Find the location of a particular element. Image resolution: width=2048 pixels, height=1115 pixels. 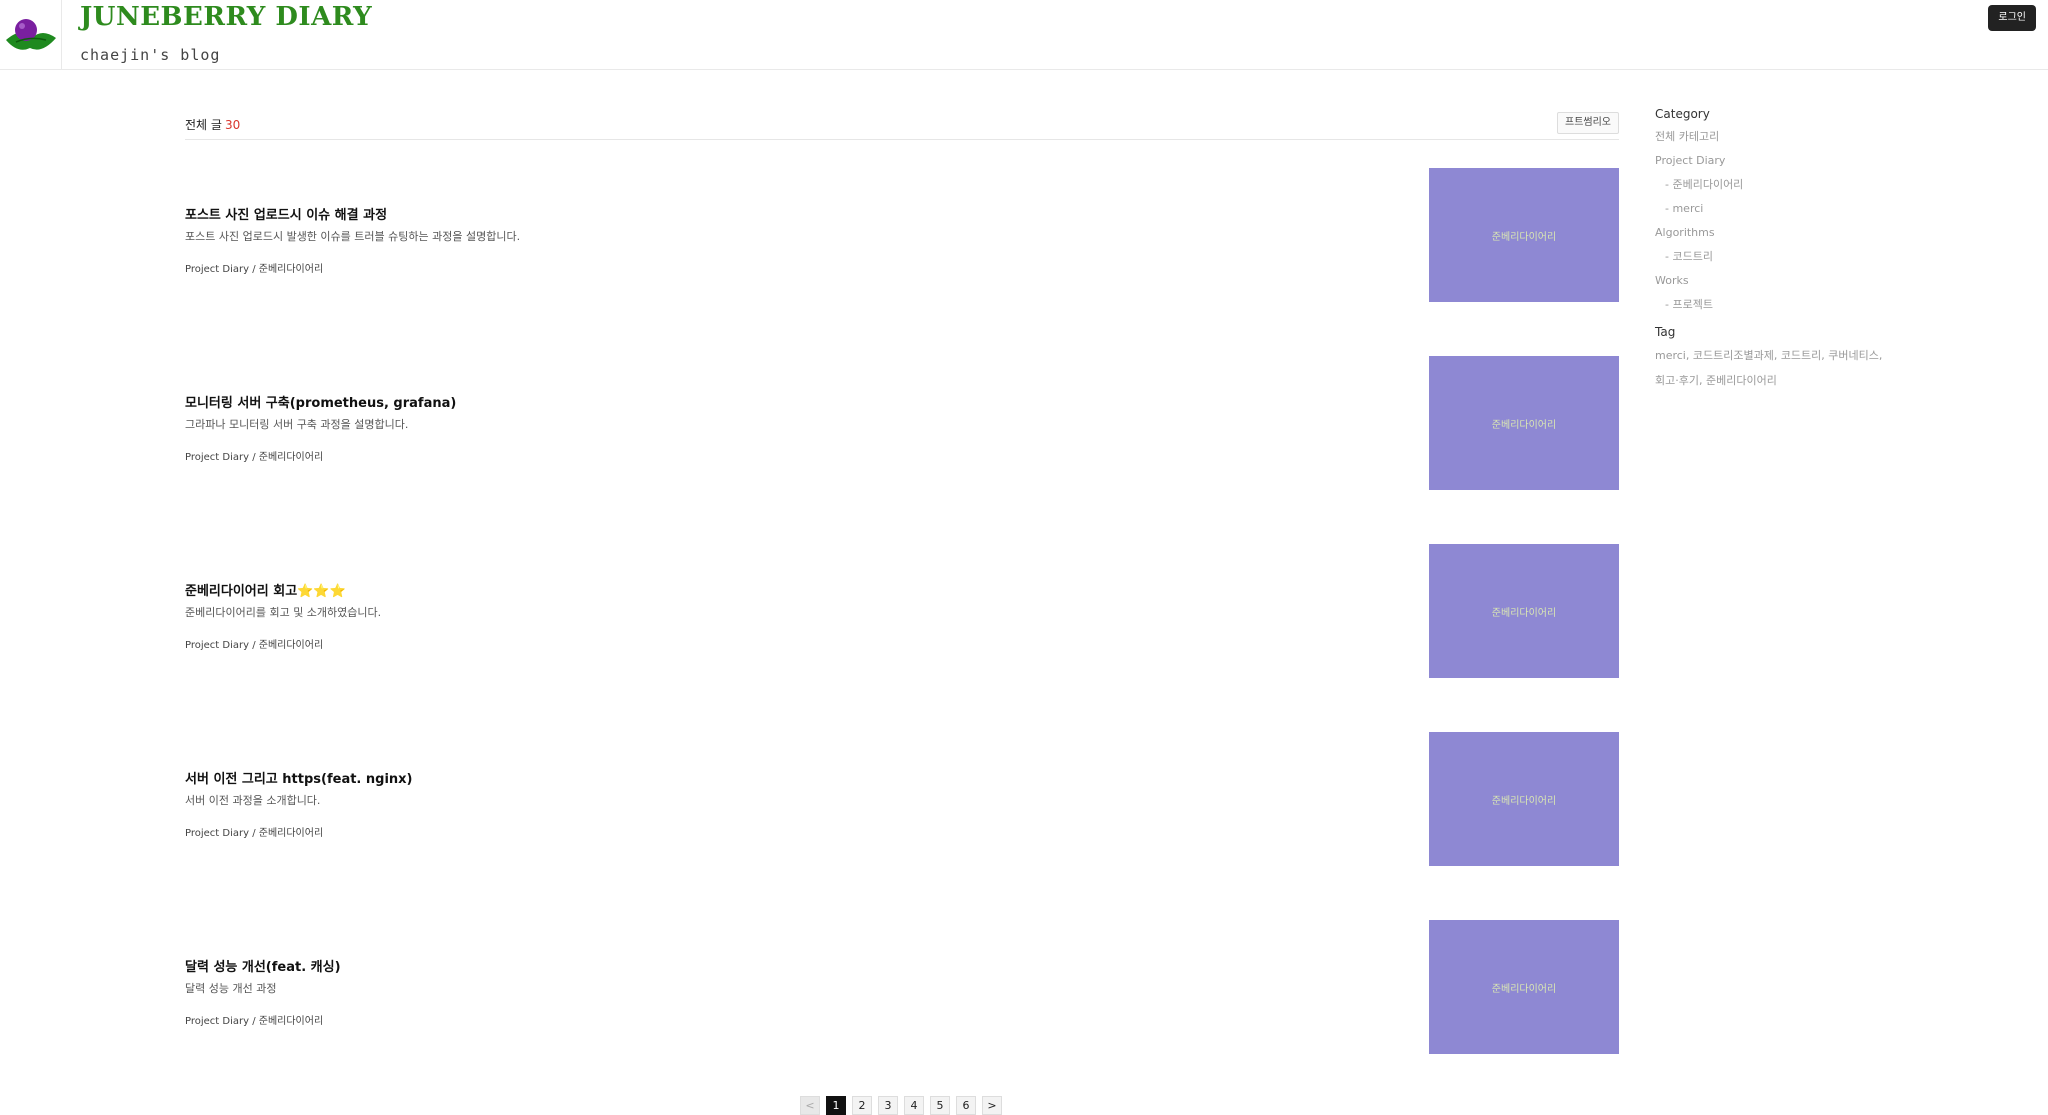

site-header: JUNEBERRY DIARY chaejin's blog 로그인 is located at coordinates (1024, 35).